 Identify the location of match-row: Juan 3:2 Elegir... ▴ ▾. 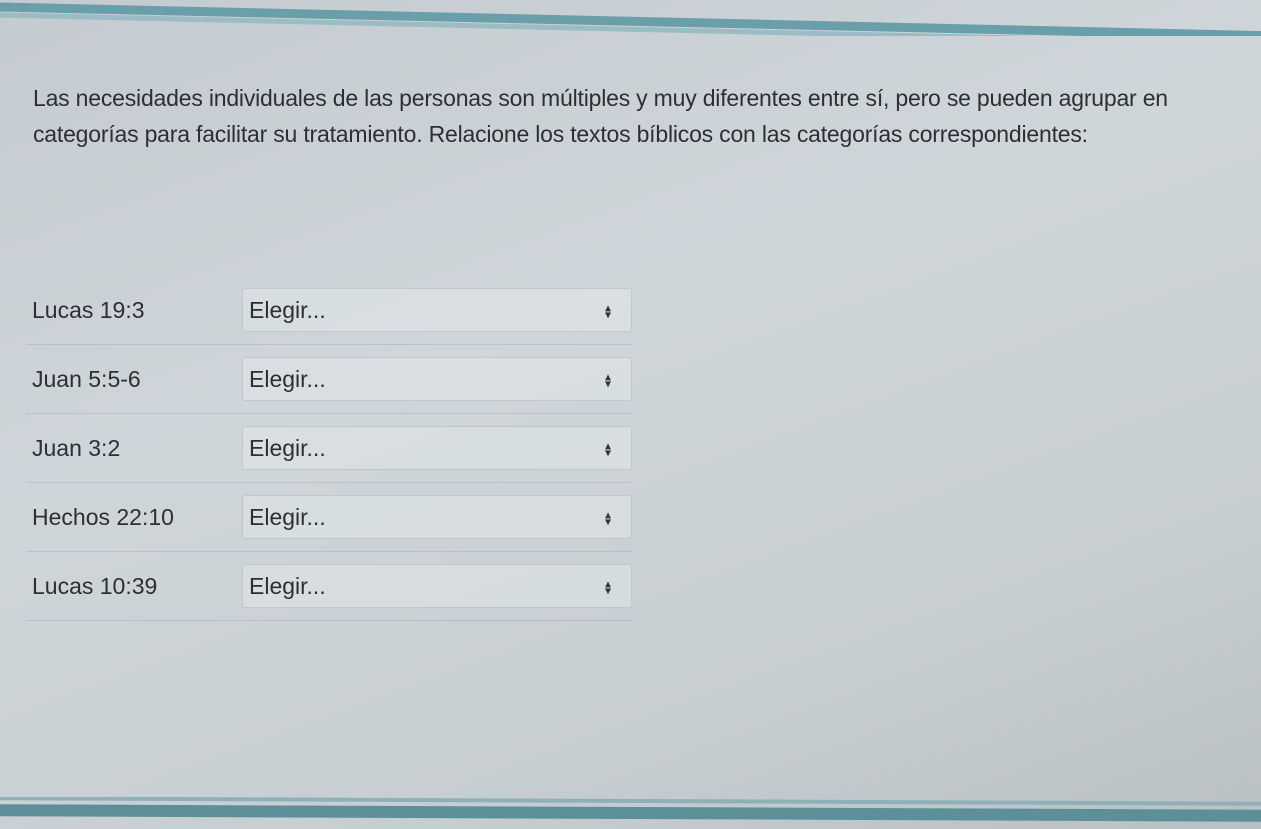
(329, 448).